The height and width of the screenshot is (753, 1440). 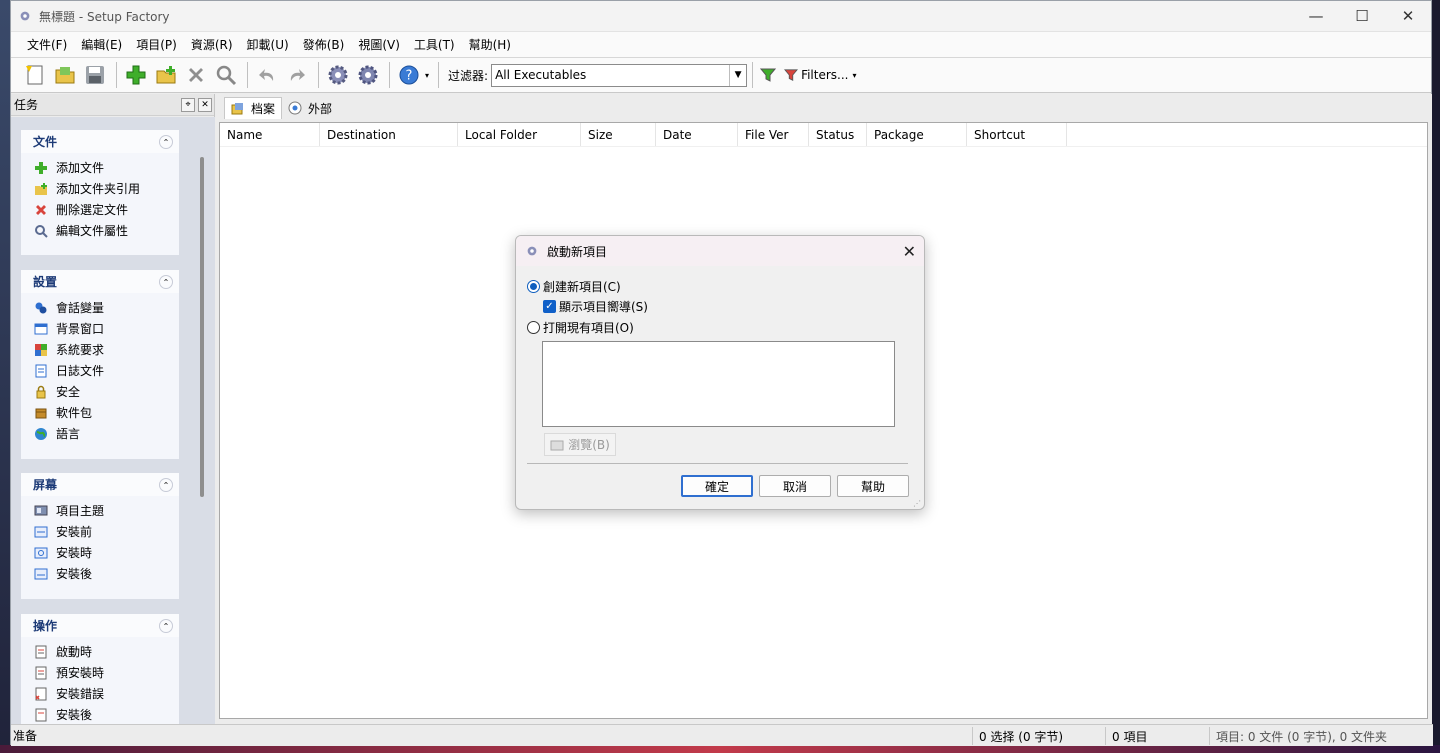 I want to click on funnel-icon, so click(x=768, y=75).